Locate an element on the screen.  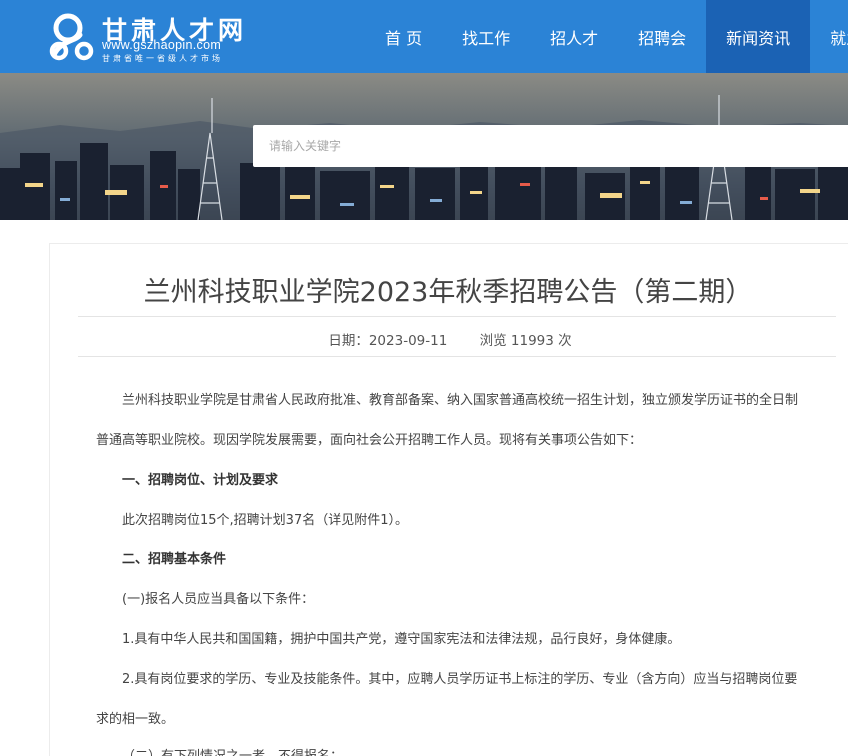
nav-job-fair: 招聘会 is located at coordinates (662, 36).